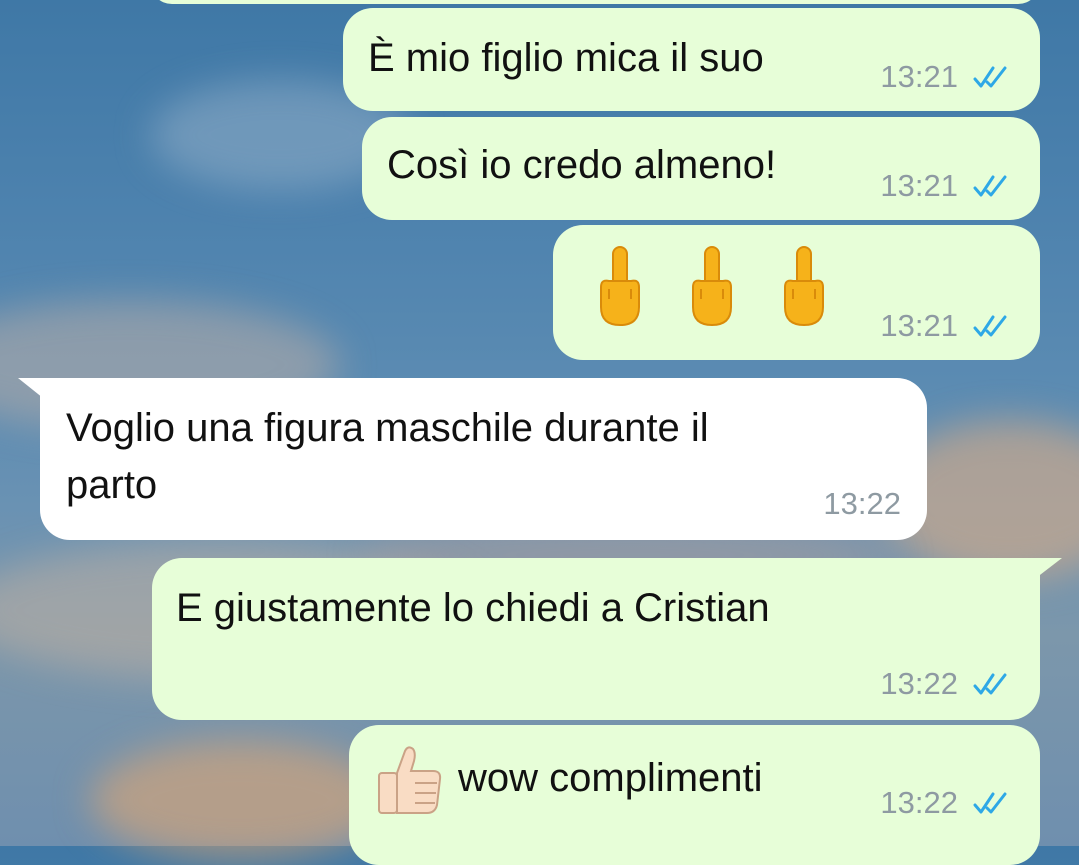  What do you see at coordinates (387, 428) in the screenshot?
I see `message-text-line: Voglio una figura maschile durante il` at bounding box center [387, 428].